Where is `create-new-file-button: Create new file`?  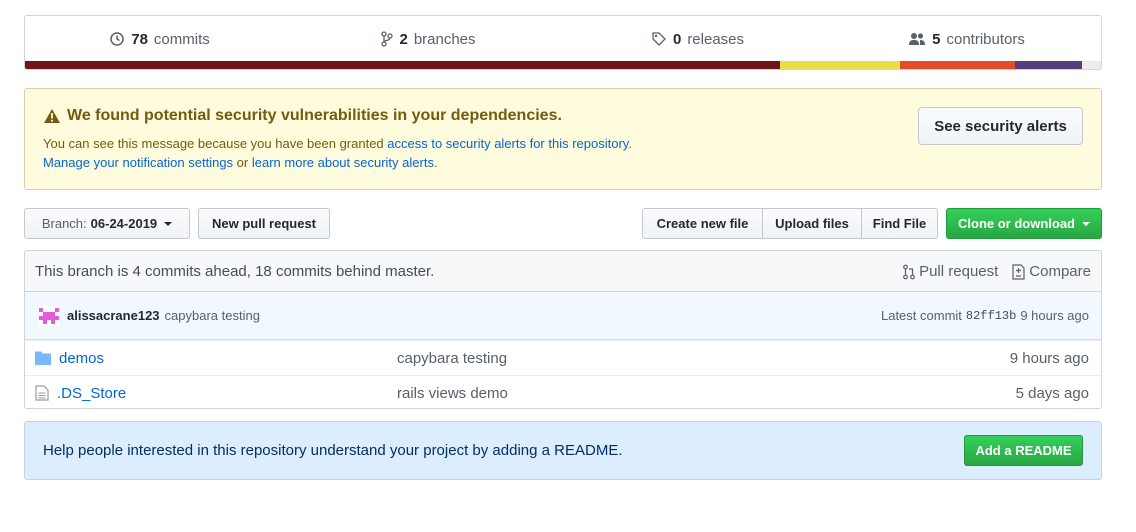 create-new-file-button: Create new file is located at coordinates (702, 223).